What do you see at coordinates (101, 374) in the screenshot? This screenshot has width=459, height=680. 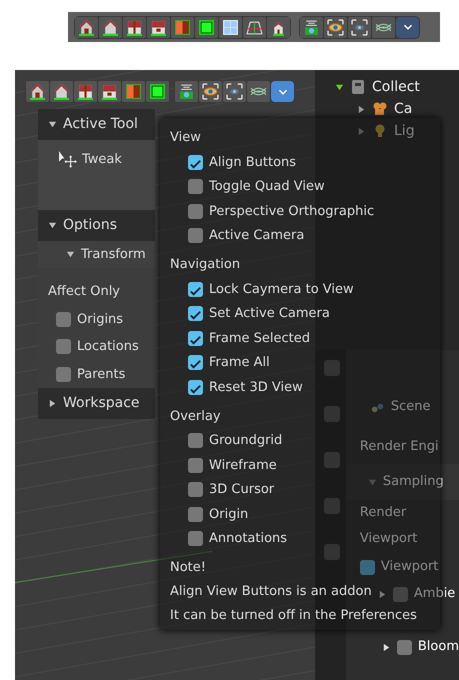 I see `checkbox-label: Parents` at bounding box center [101, 374].